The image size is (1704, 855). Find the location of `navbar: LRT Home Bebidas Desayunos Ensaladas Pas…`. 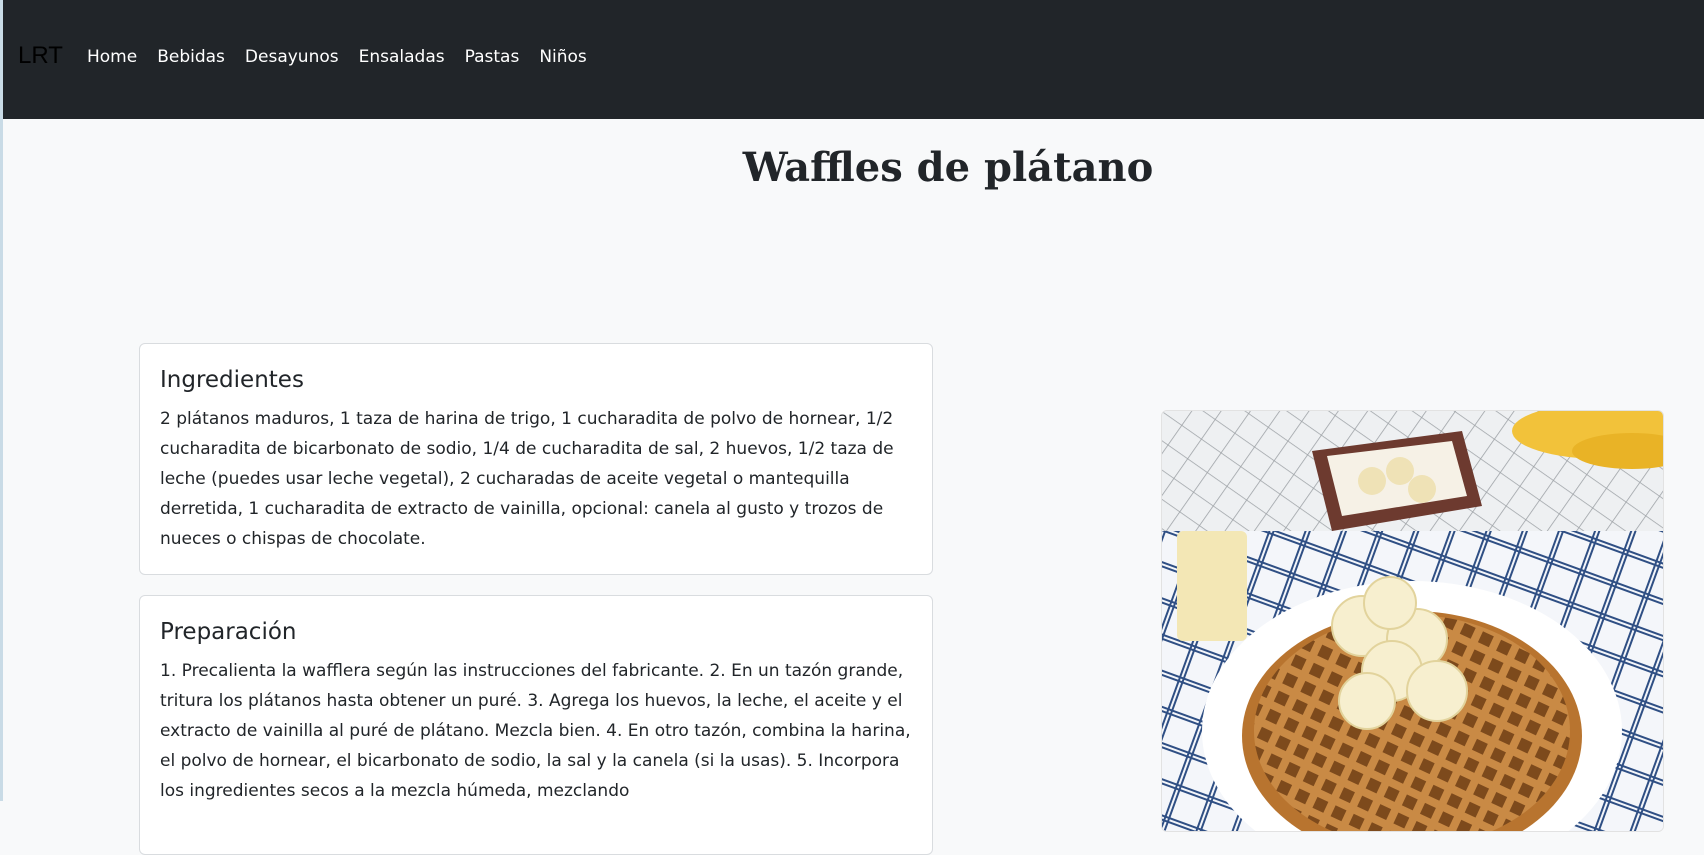

navbar: LRT Home Bebidas Desayunos Ensaladas Pas… is located at coordinates (853, 59).